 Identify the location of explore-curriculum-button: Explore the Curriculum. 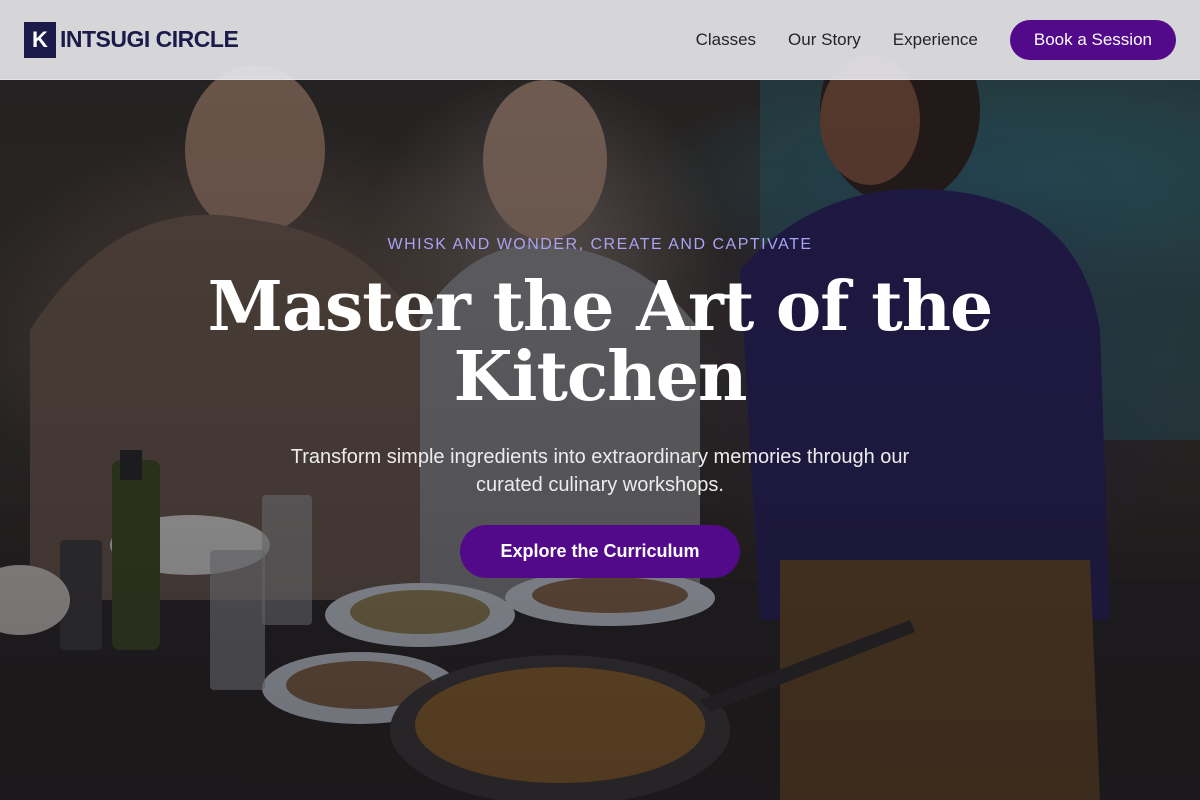
(600, 551).